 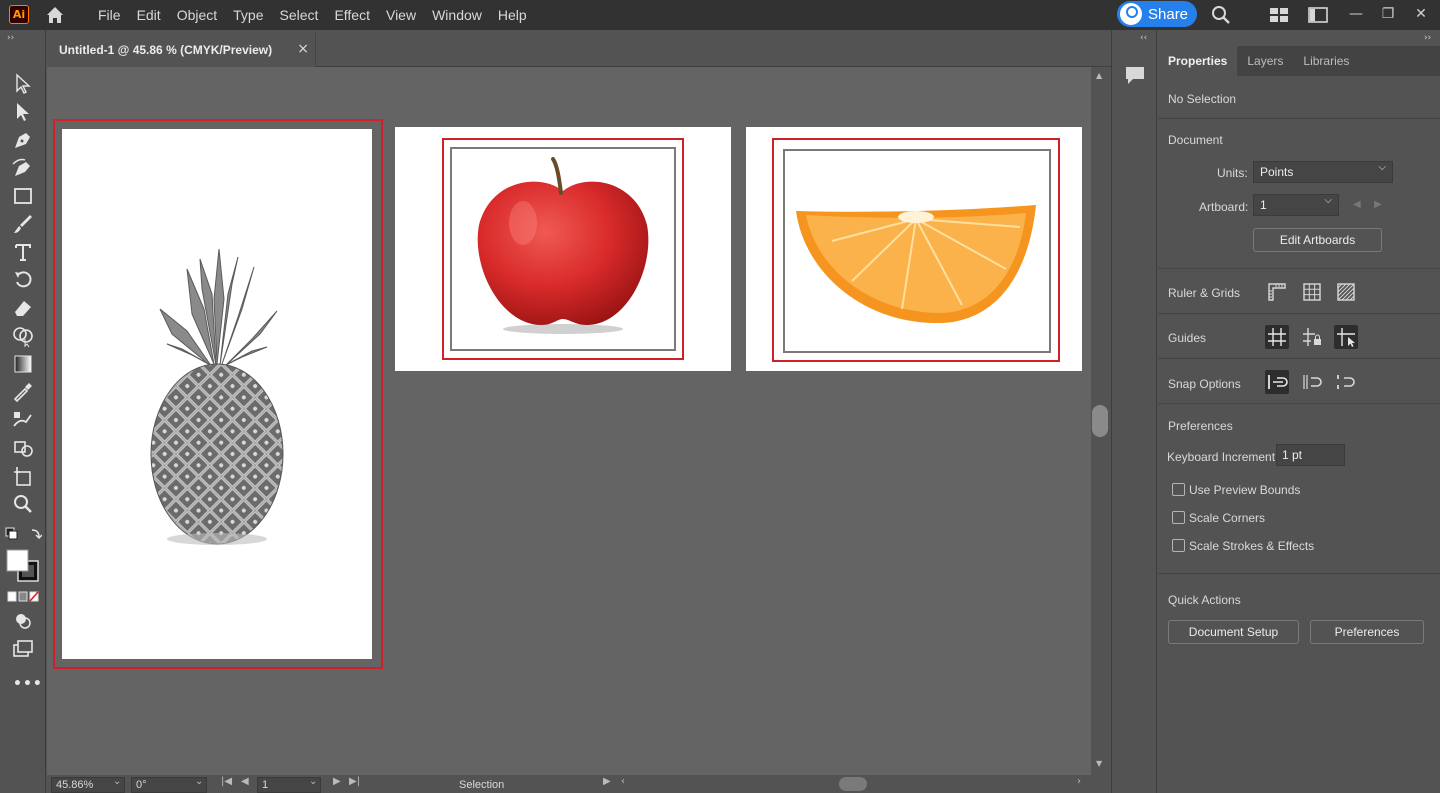 What do you see at coordinates (1204, 384) in the screenshot?
I see `snap-options-label: Snap Options` at bounding box center [1204, 384].